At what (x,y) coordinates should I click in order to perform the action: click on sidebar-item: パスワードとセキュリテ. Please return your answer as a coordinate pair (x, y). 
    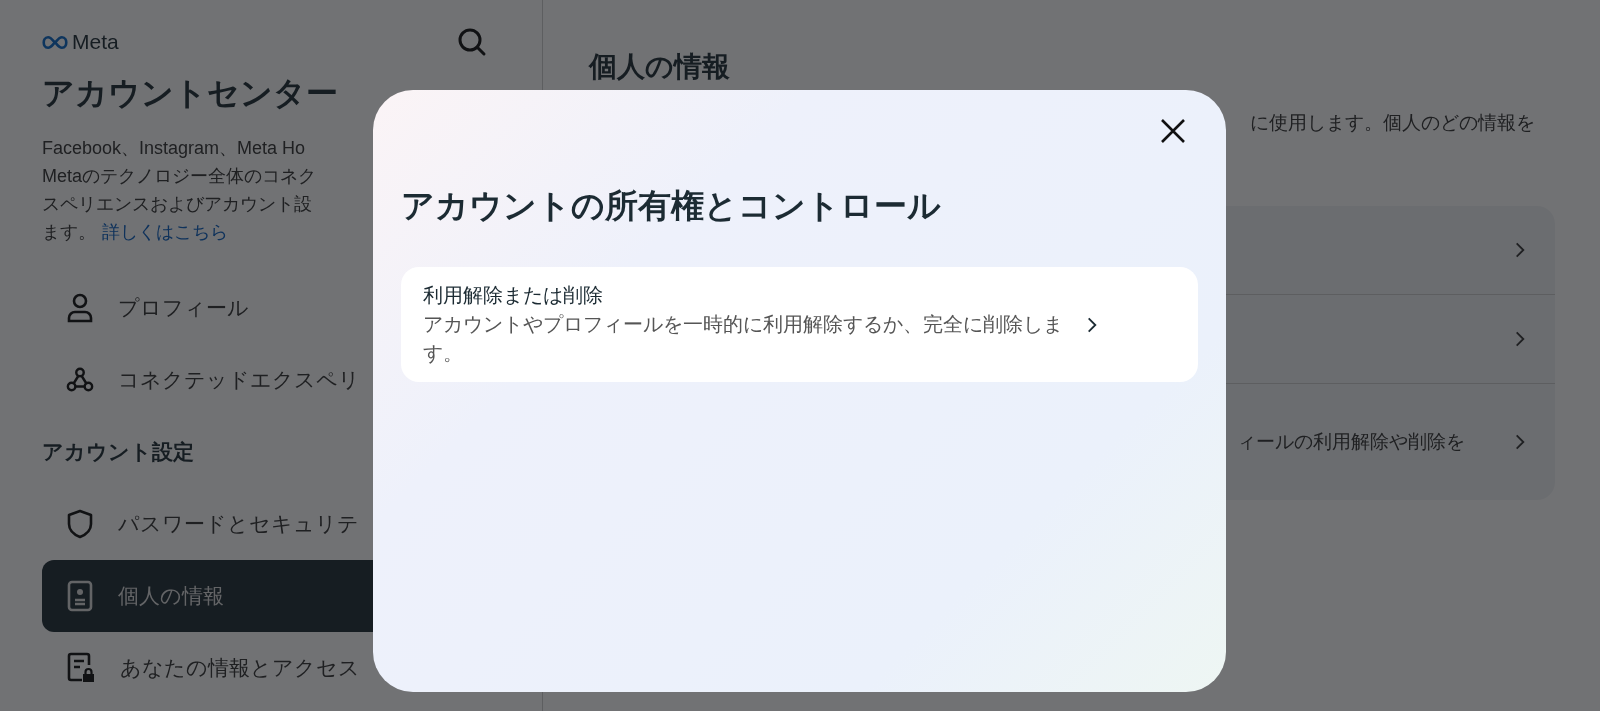
    Looking at the image, I should click on (280, 524).